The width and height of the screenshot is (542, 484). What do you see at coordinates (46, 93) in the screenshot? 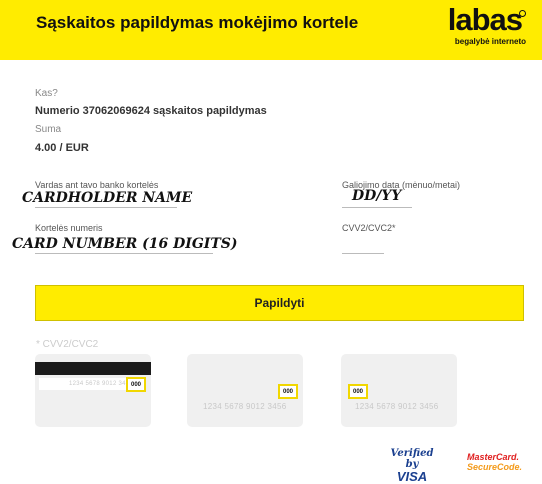
I see `what-label: Kas?` at bounding box center [46, 93].